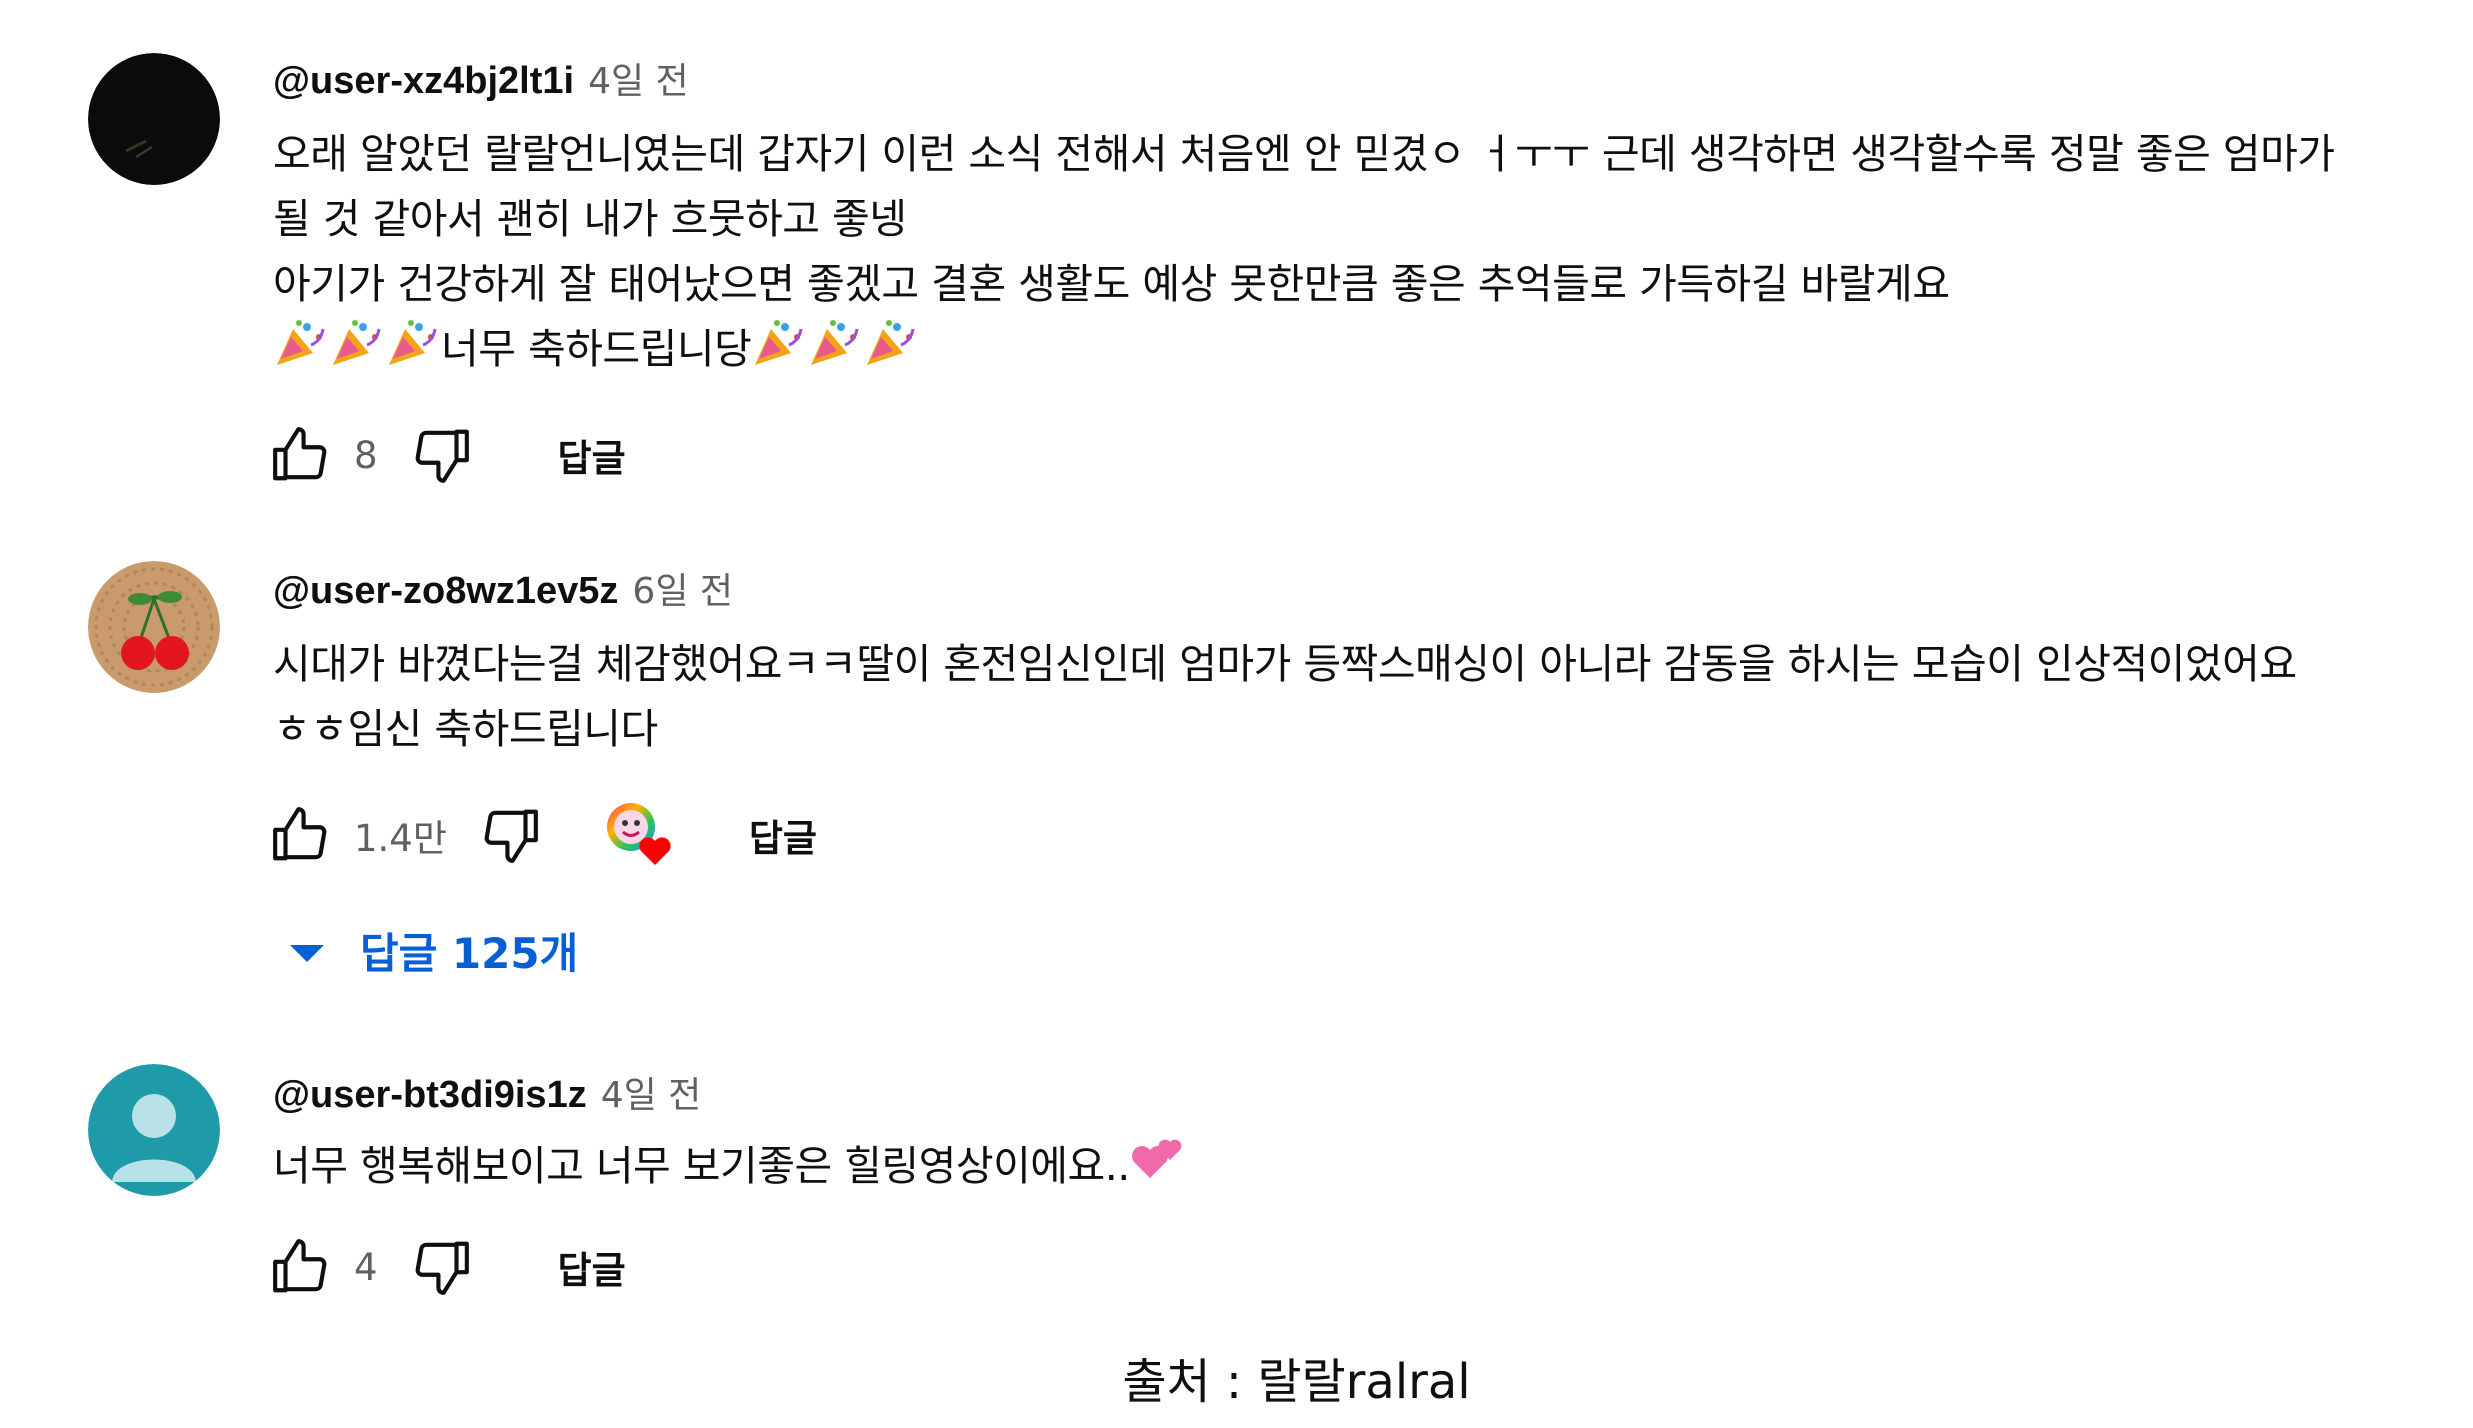  I want to click on comment-header: @user-xz4bj2lt1i 4일 전, so click(481, 80).